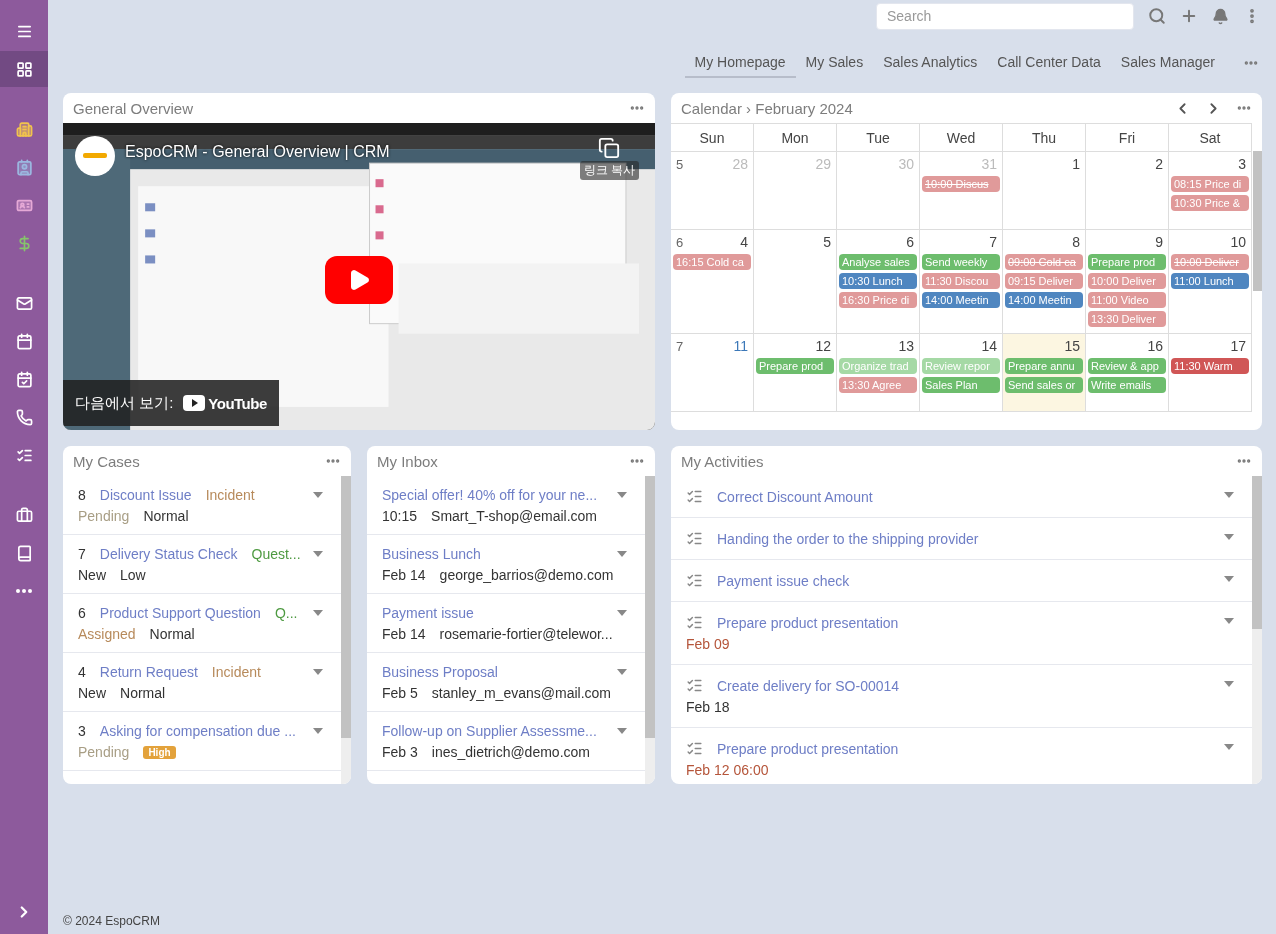 The height and width of the screenshot is (934, 1276). I want to click on calendar-day: 14 Review repor Sales Plan, so click(961, 373).